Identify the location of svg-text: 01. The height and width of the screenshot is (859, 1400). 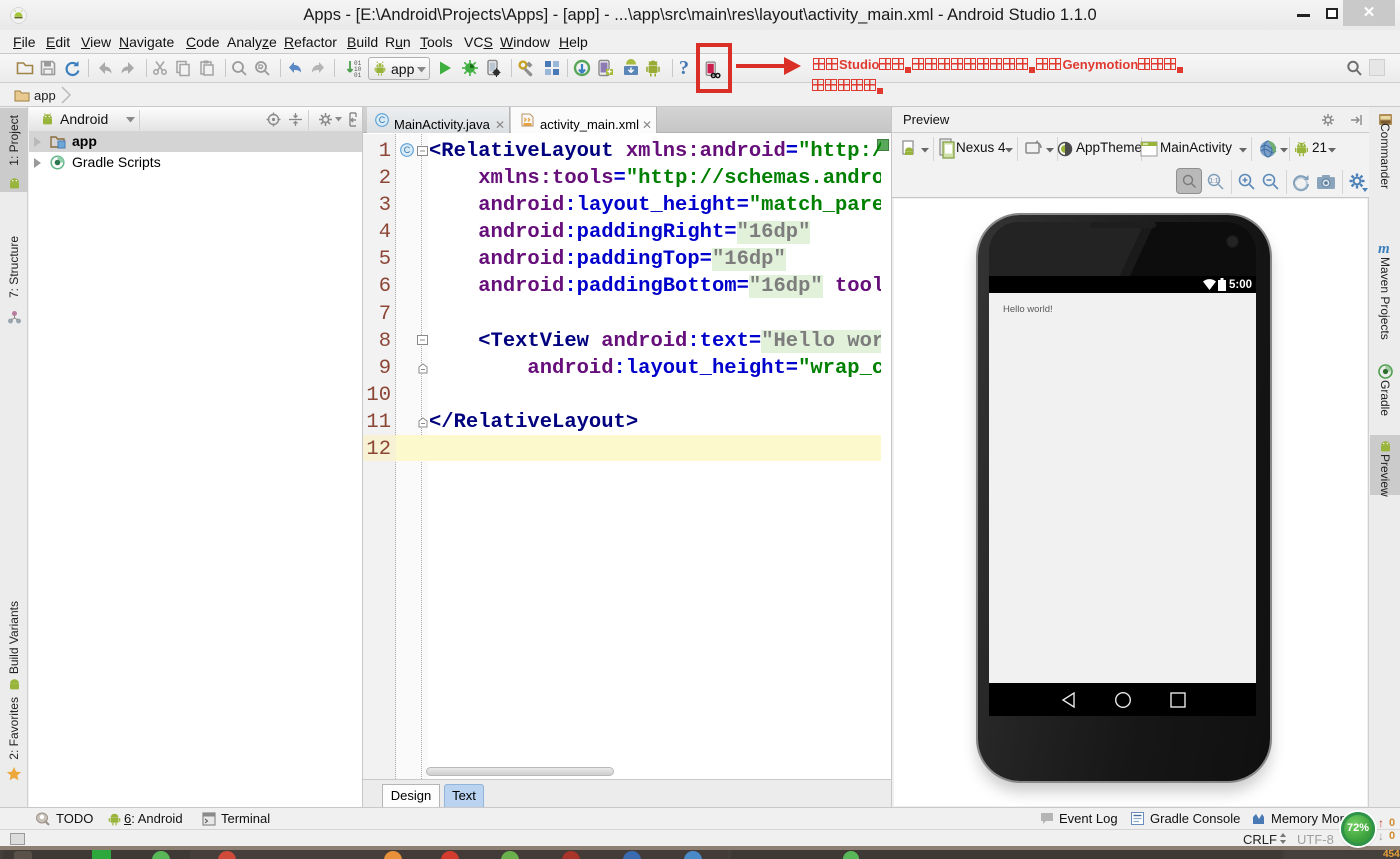
(358, 74).